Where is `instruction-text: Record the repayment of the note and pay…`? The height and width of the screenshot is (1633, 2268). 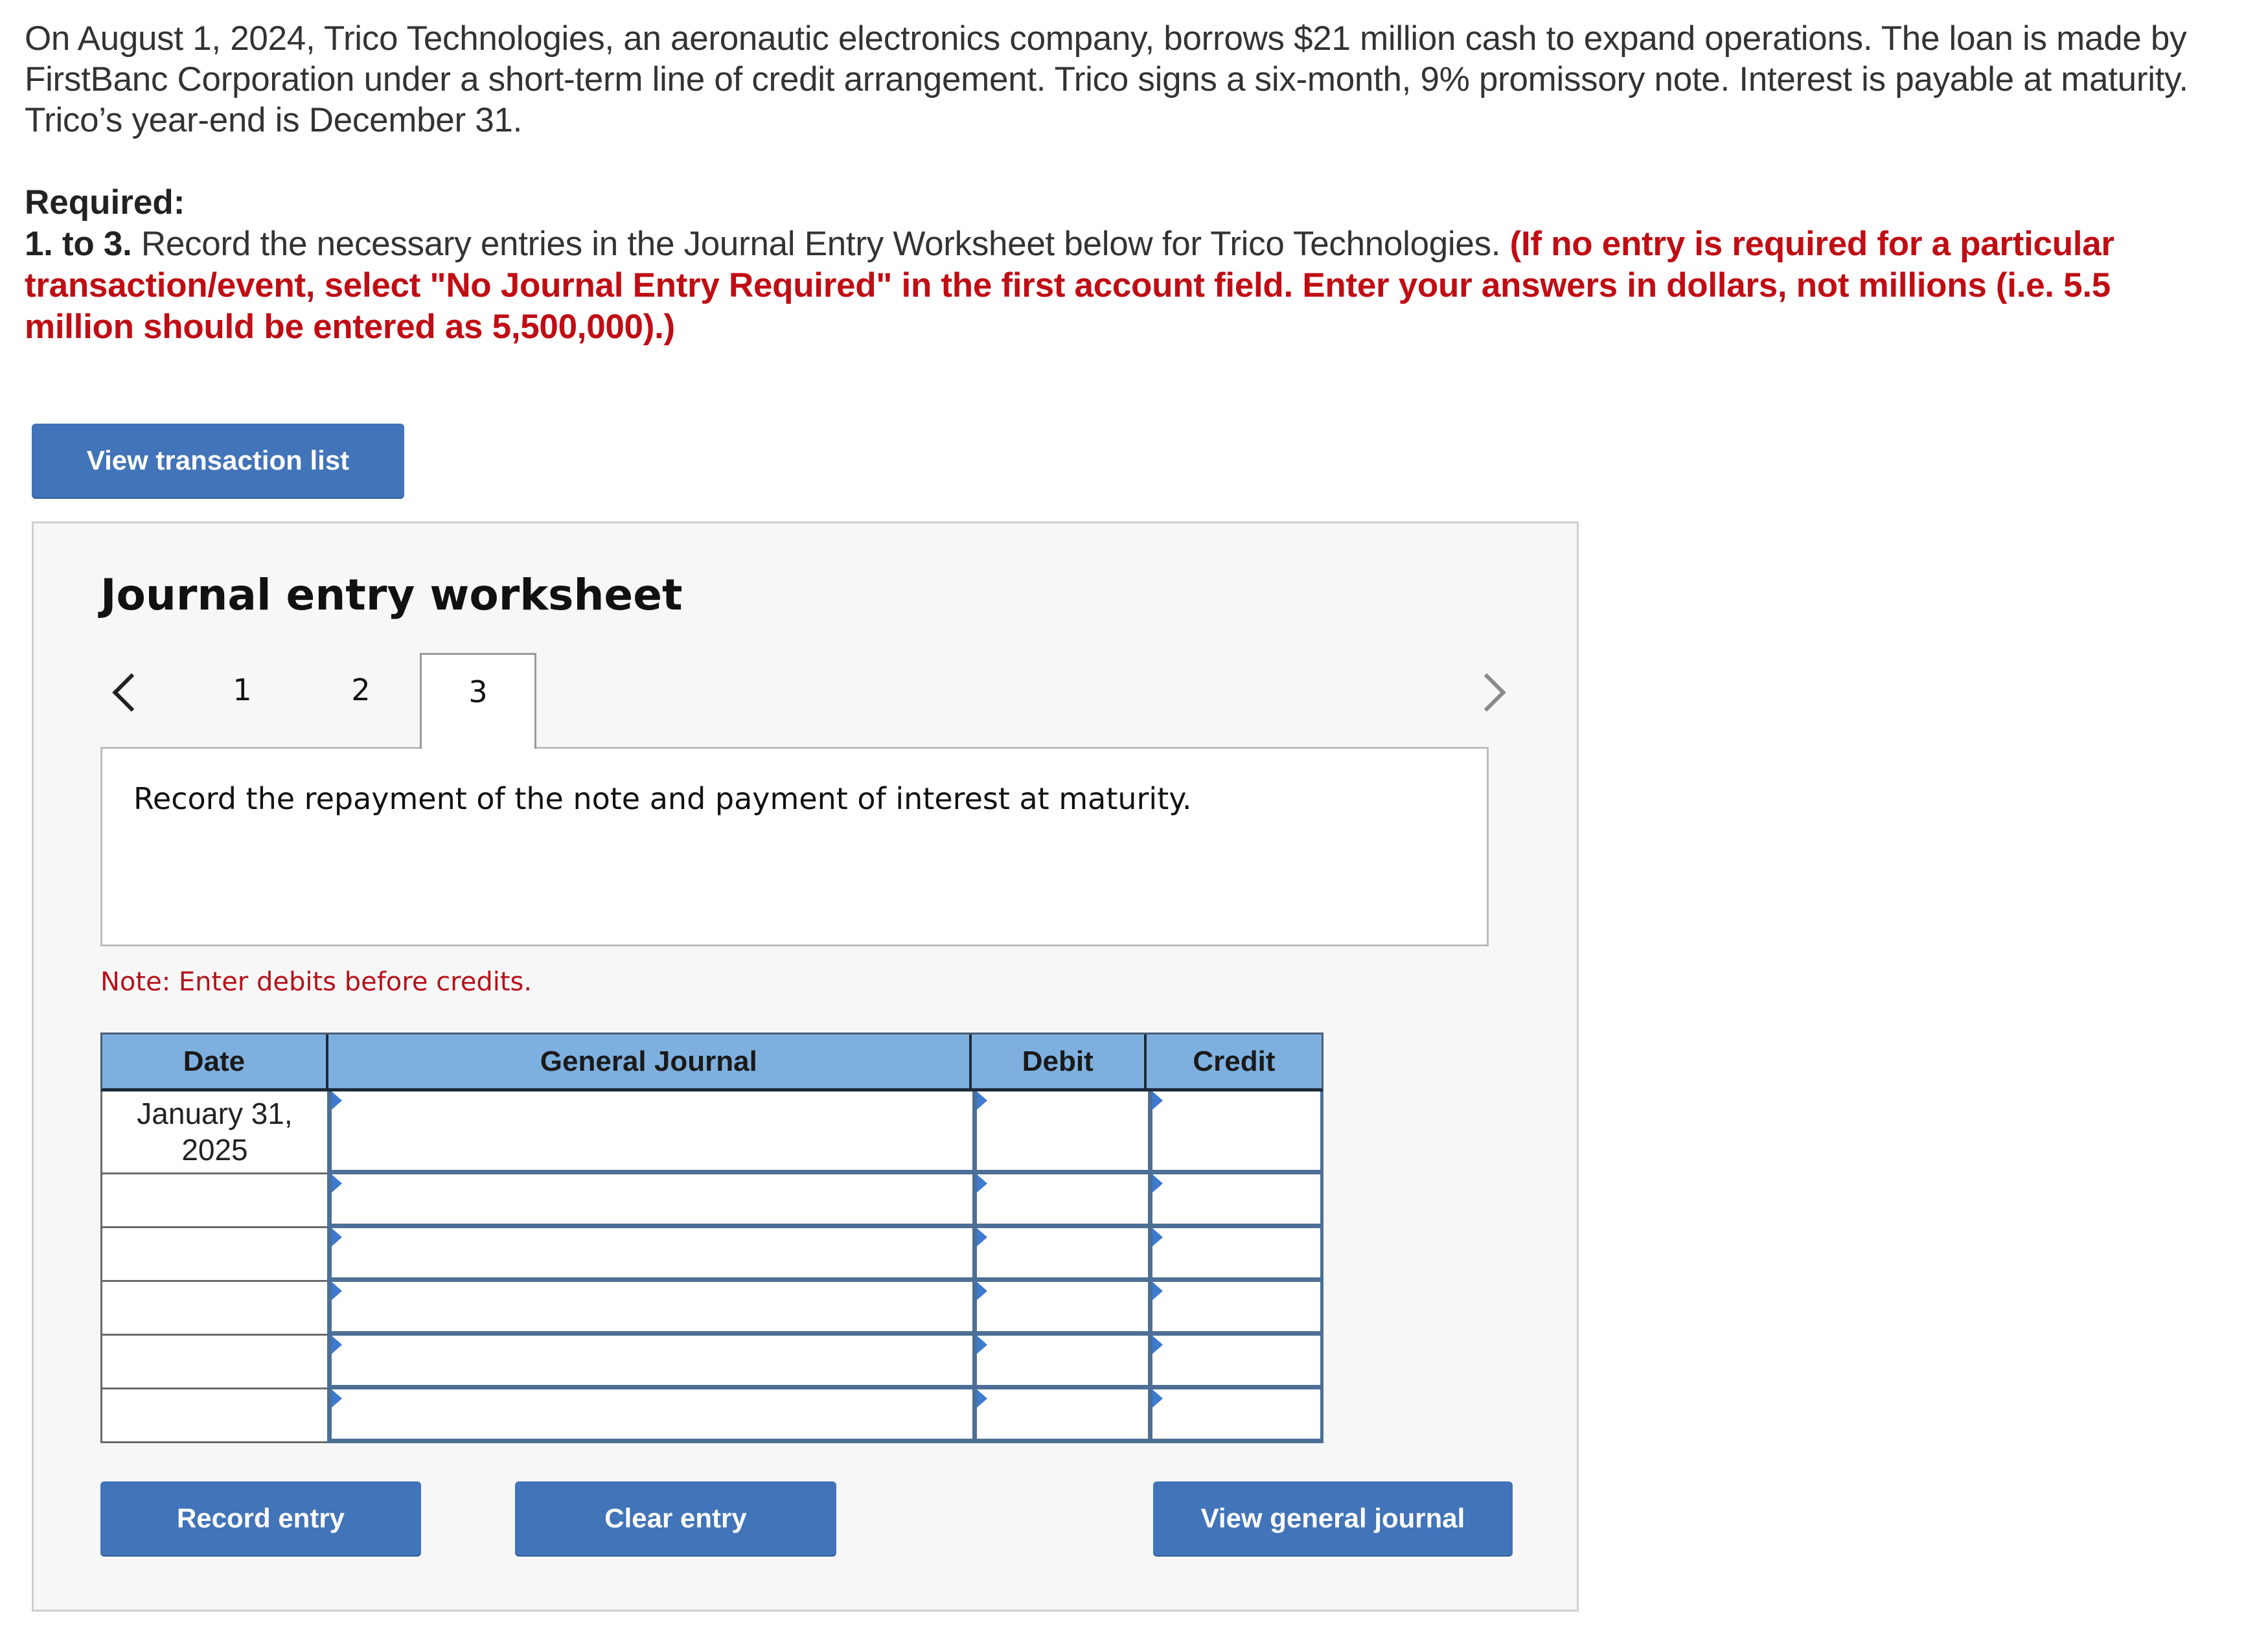
instruction-text: Record the repayment of the note and pay… is located at coordinates (662, 798).